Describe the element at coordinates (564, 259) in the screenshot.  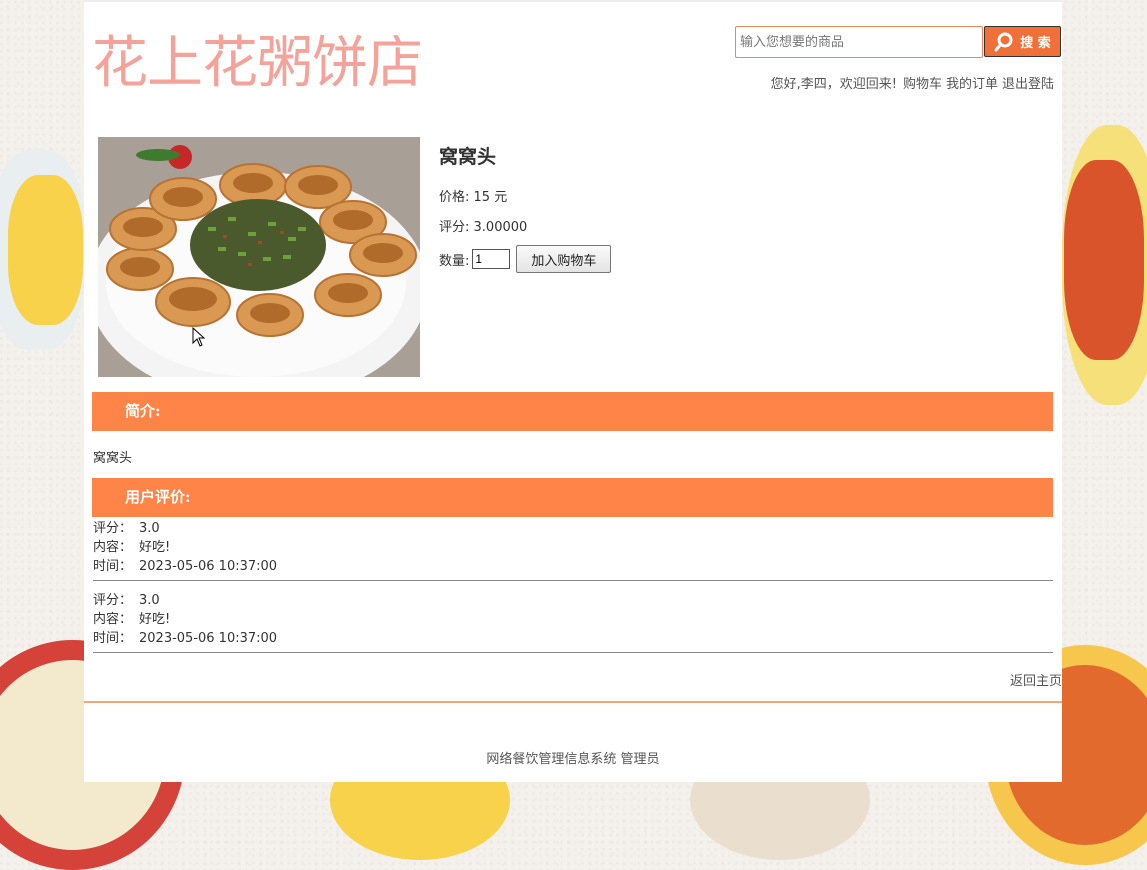
I see `add-to-cart-button: 加入购物车` at that location.